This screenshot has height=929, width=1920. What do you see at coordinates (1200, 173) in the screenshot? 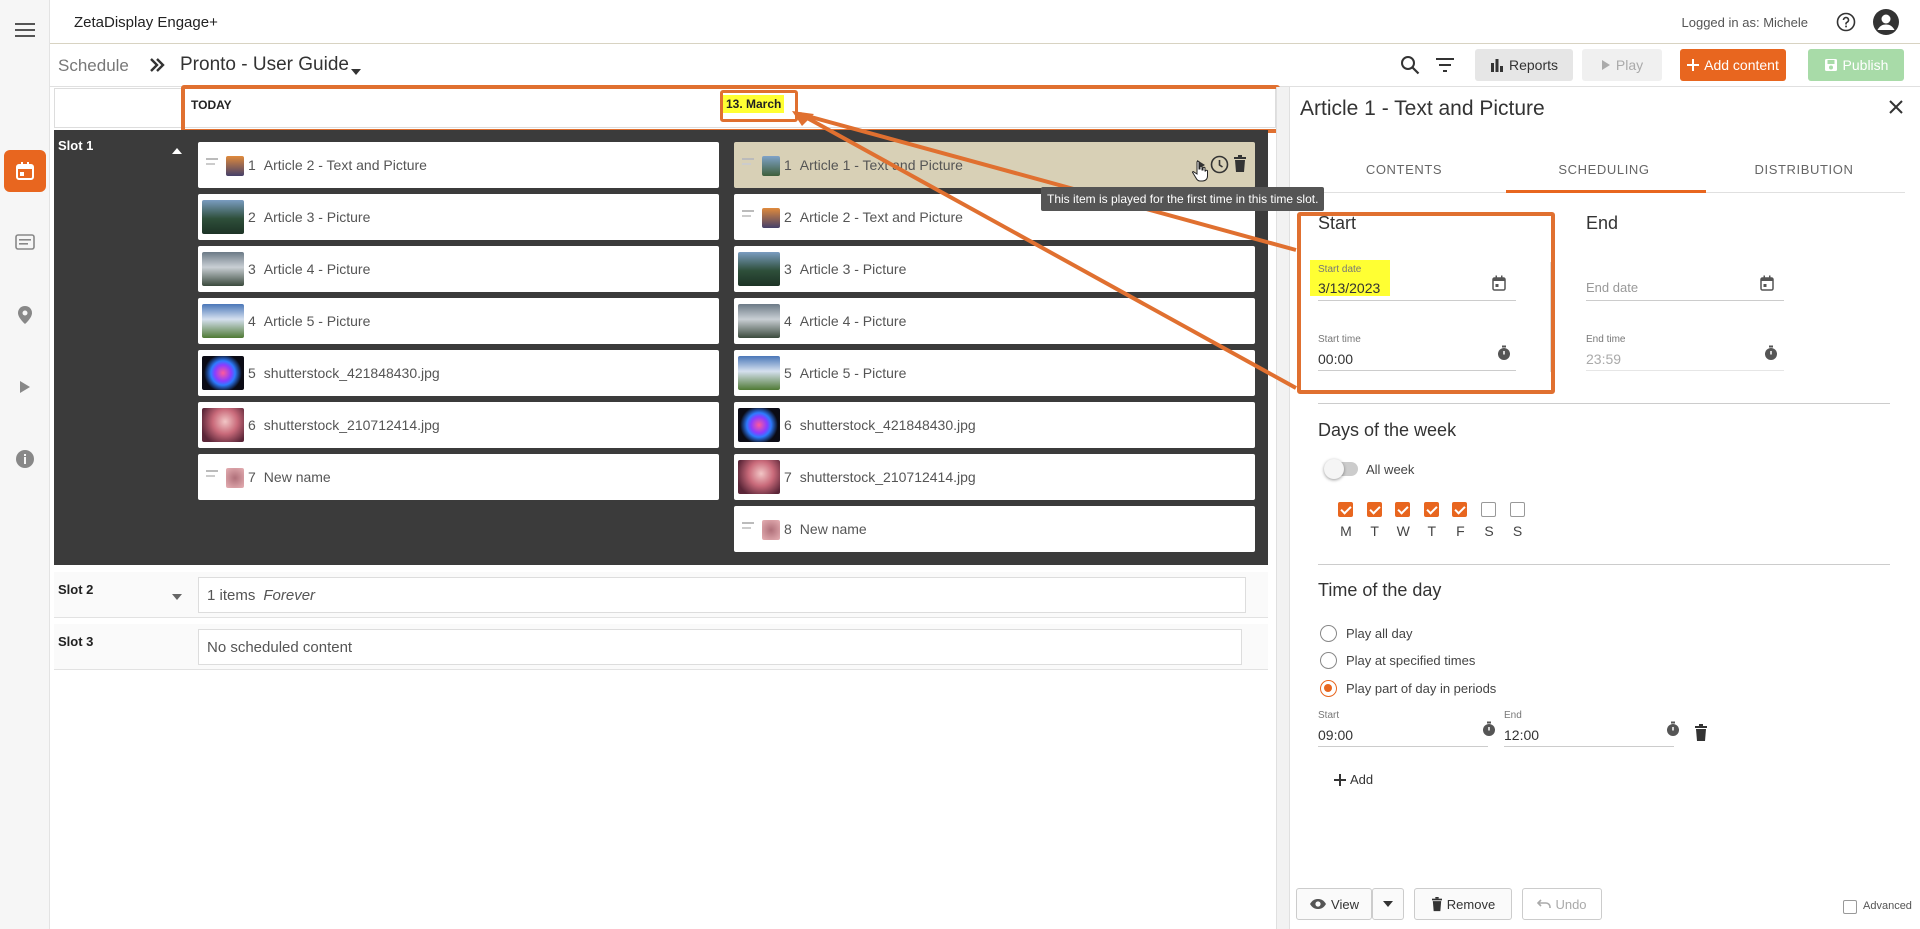
I see `cursor-hand-icon` at bounding box center [1200, 173].